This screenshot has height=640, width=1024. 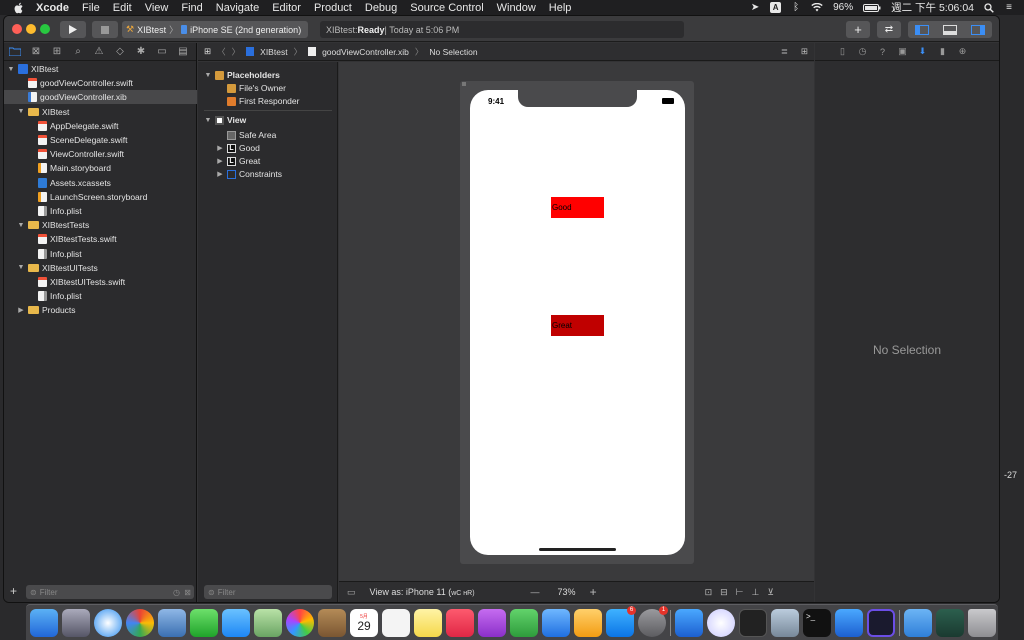 I want to click on calendar-icon: 5月 29, so click(x=364, y=622).